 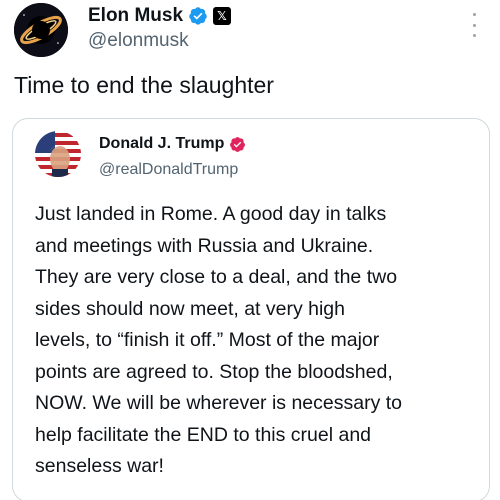 What do you see at coordinates (144, 85) in the screenshot?
I see `post-text: Time to end the slaughter` at bounding box center [144, 85].